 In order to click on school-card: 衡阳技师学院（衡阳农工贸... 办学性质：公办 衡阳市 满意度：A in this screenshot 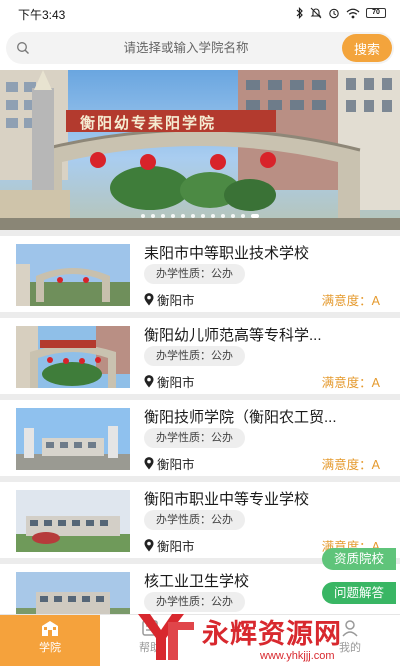, I will do `click(200, 438)`.